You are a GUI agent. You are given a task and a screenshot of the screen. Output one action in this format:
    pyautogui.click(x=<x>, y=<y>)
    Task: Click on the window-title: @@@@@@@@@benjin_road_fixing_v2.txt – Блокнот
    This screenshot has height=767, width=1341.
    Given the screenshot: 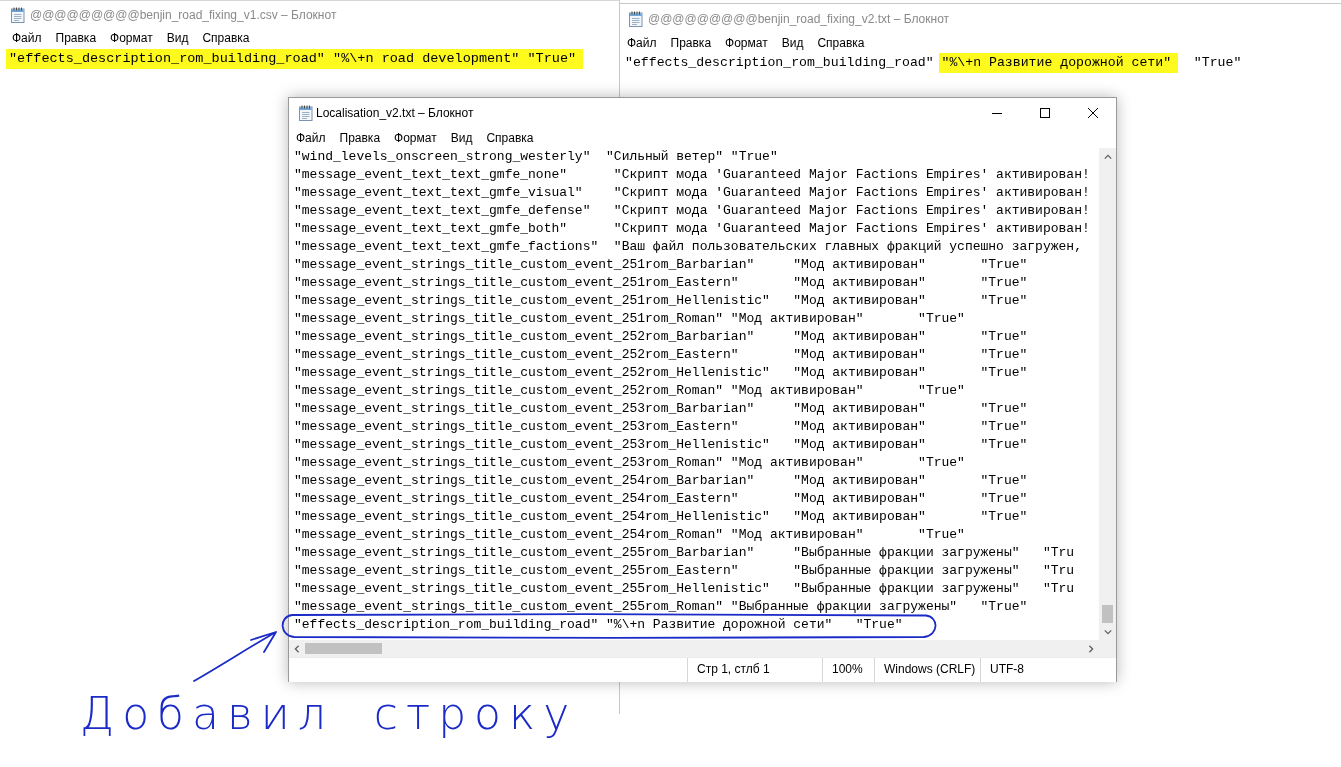 What is the action you would take?
    pyautogui.click(x=799, y=18)
    